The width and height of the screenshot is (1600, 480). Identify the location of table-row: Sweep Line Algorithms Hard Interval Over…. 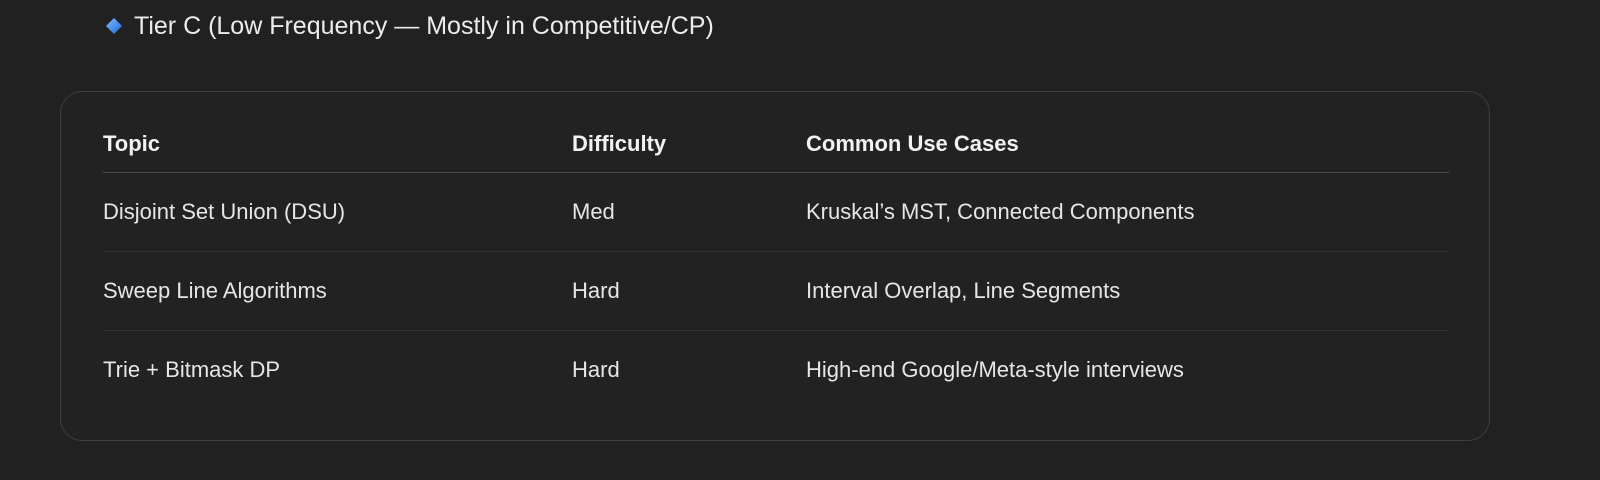
(776, 291).